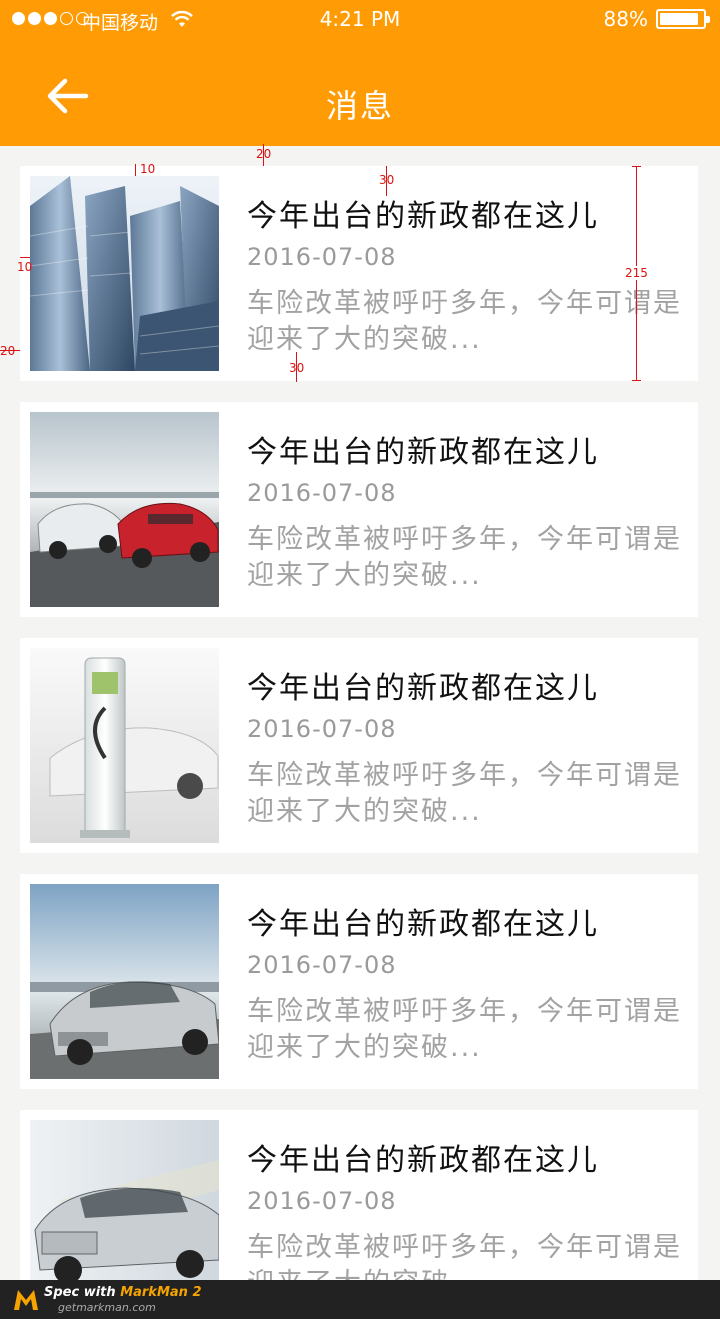  I want to click on two-cars-image, so click(124, 509).